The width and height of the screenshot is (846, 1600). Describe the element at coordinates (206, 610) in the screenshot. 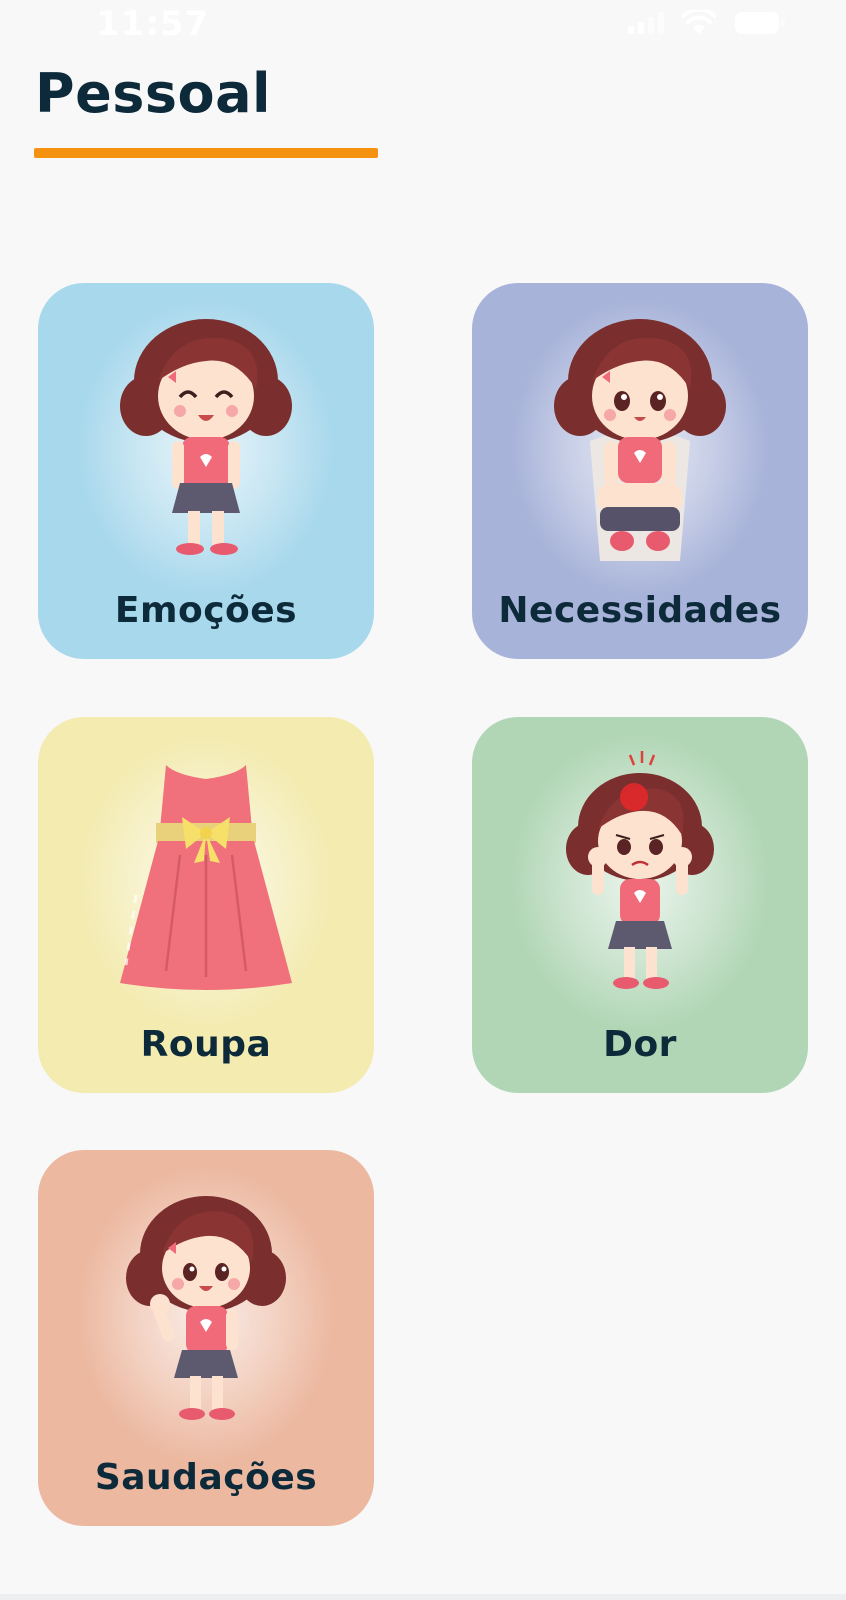

I see `category-label: Emoções` at that location.